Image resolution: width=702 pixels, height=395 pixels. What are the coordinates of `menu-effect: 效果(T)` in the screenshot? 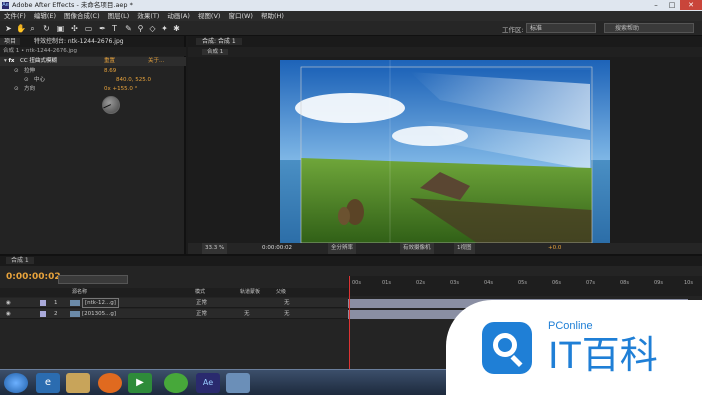 It's located at (148, 16).